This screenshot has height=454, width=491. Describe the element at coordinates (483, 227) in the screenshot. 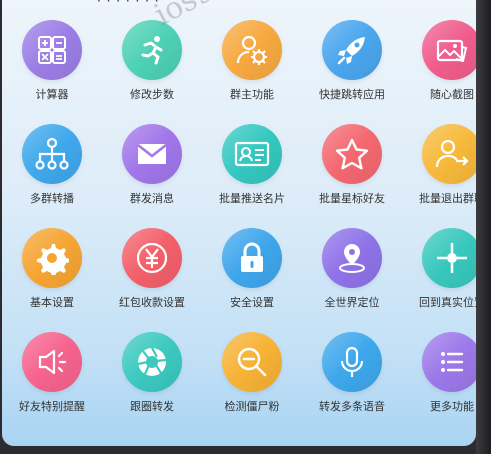

I see `device-edge` at that location.